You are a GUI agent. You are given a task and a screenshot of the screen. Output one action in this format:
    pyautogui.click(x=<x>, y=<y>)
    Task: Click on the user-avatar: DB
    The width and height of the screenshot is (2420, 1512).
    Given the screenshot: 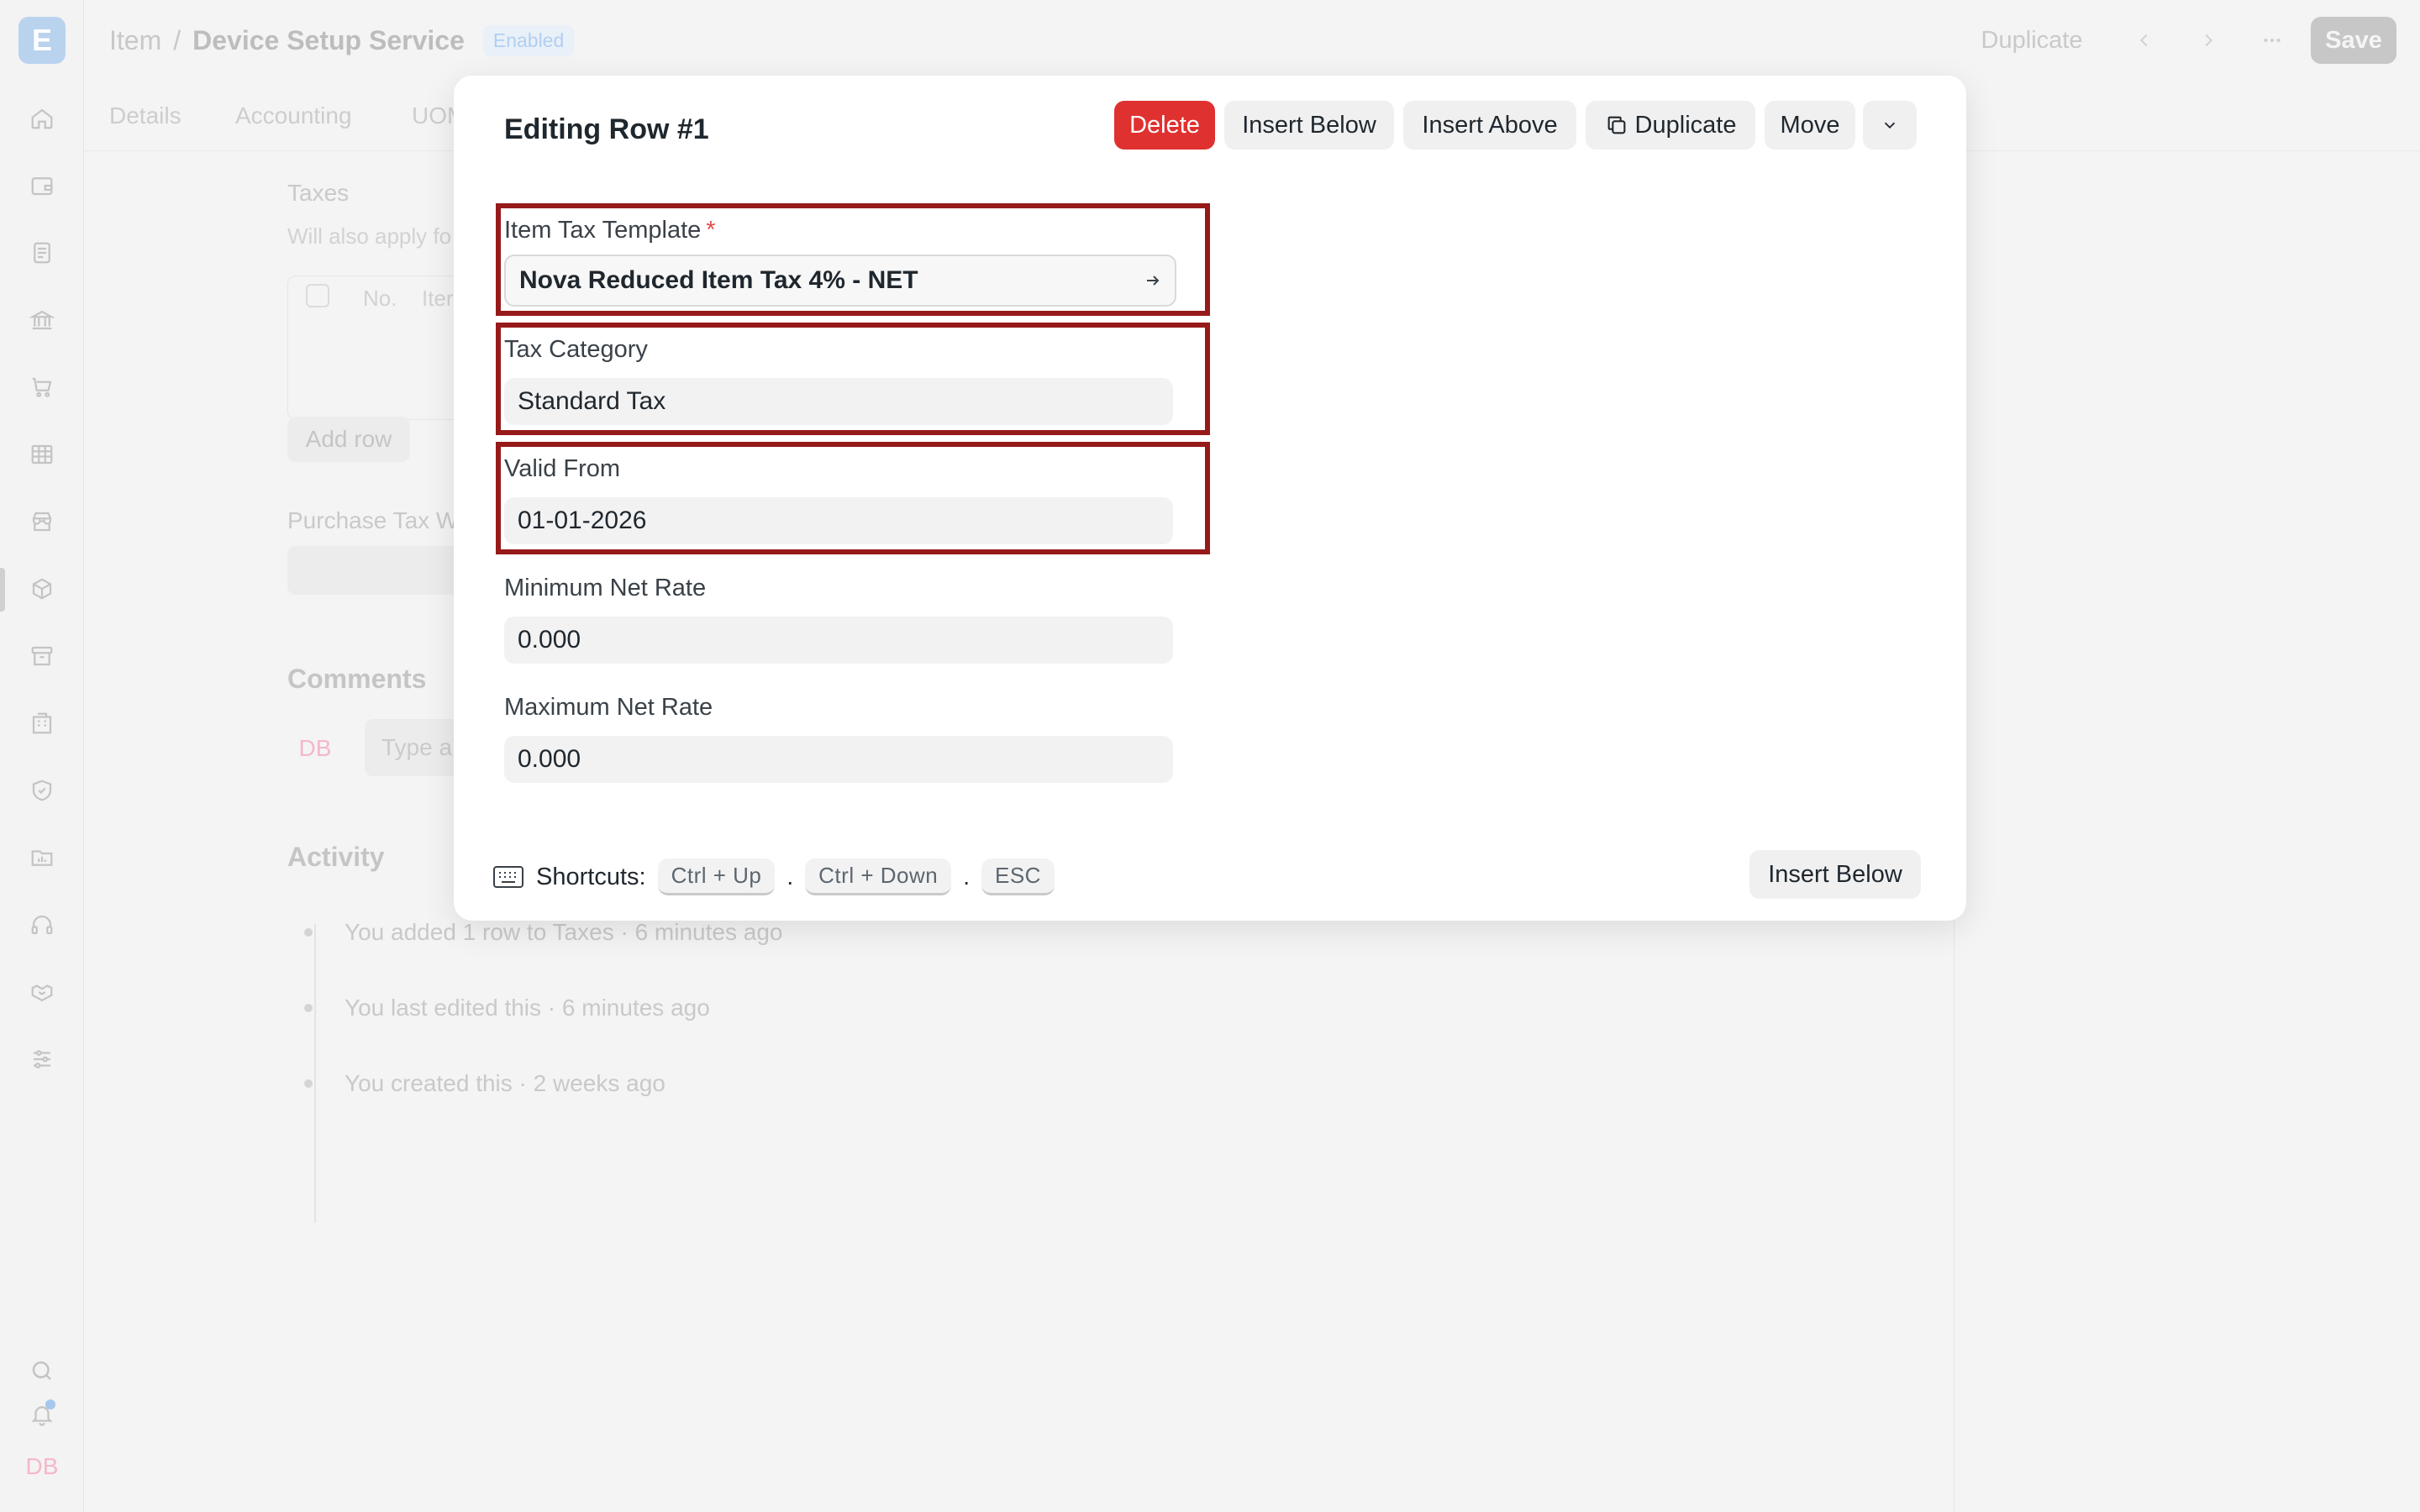 What is the action you would take?
    pyautogui.click(x=42, y=1466)
    